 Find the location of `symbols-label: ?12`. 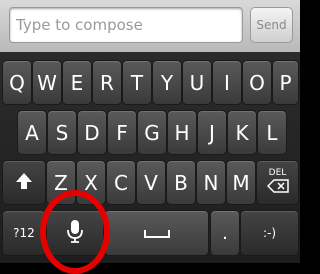

symbols-label: ?12 is located at coordinates (24, 233).